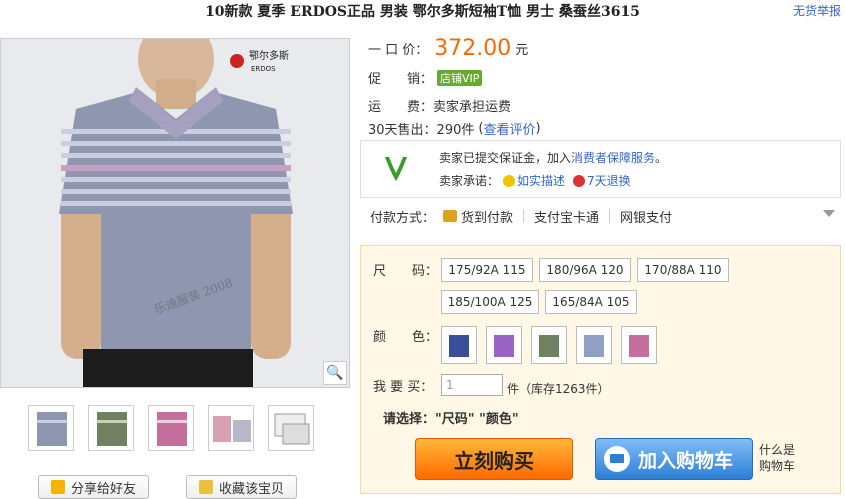 The width and height of the screenshot is (845, 499). I want to click on promise-return-link: 7天退换, so click(609, 180).